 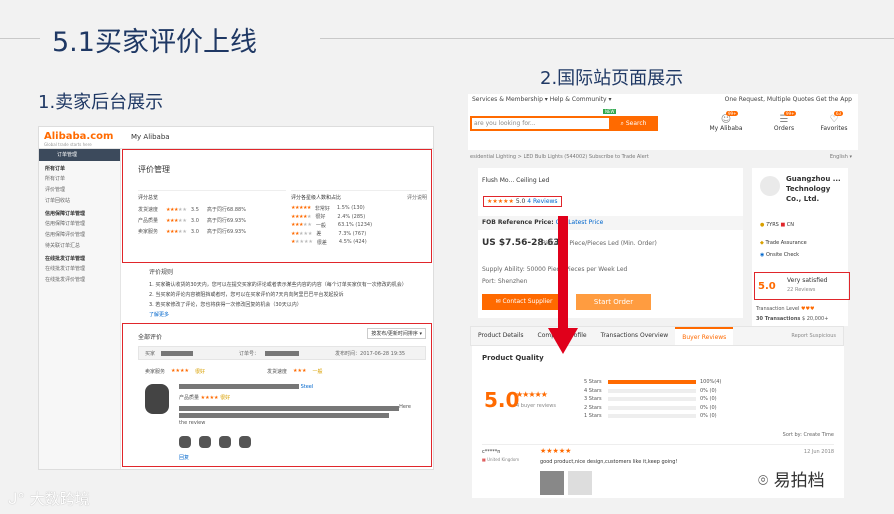 What do you see at coordinates (320, 217) in the screenshot?
I see `dist-label: 很好` at bounding box center [320, 217].